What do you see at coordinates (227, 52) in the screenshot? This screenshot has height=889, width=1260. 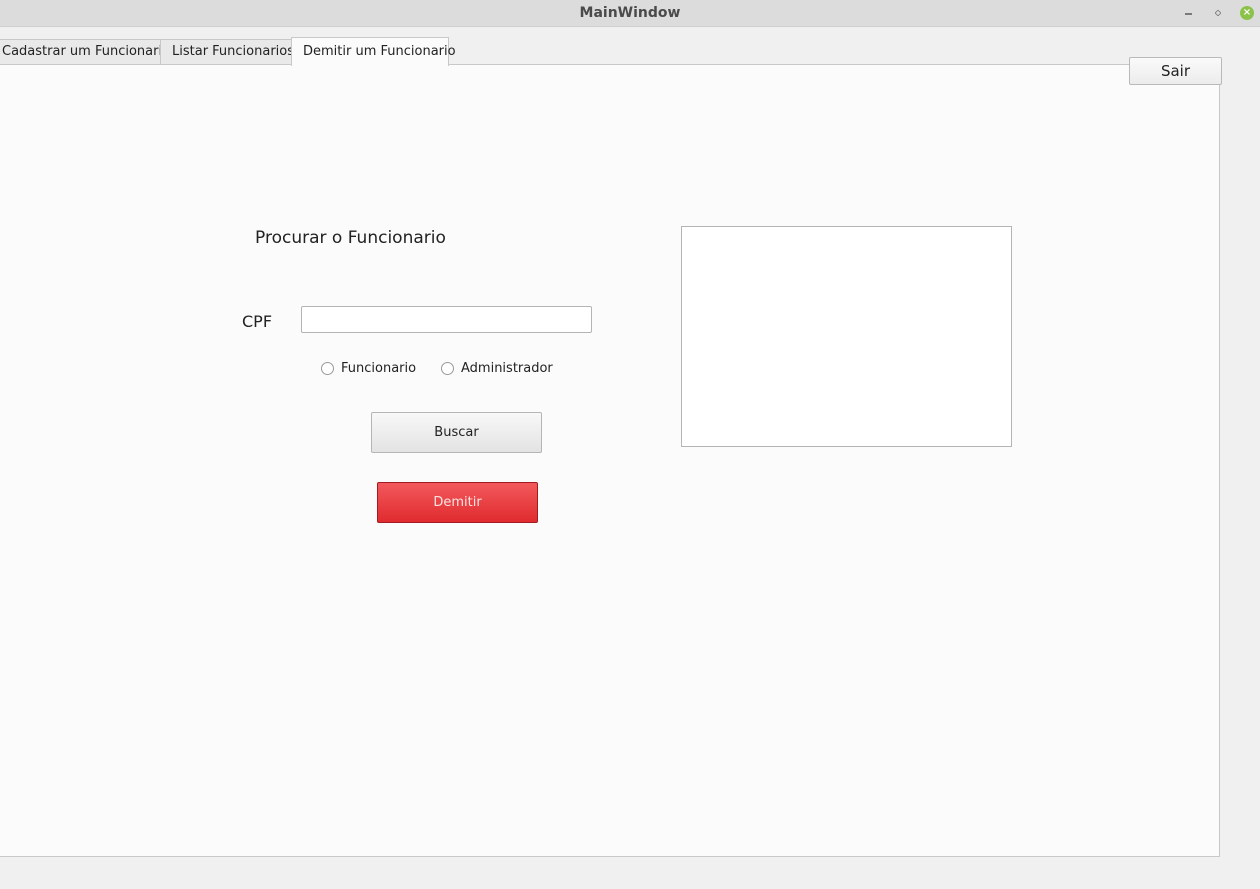 I see `tab-listar: Listar Funcionarios` at bounding box center [227, 52].